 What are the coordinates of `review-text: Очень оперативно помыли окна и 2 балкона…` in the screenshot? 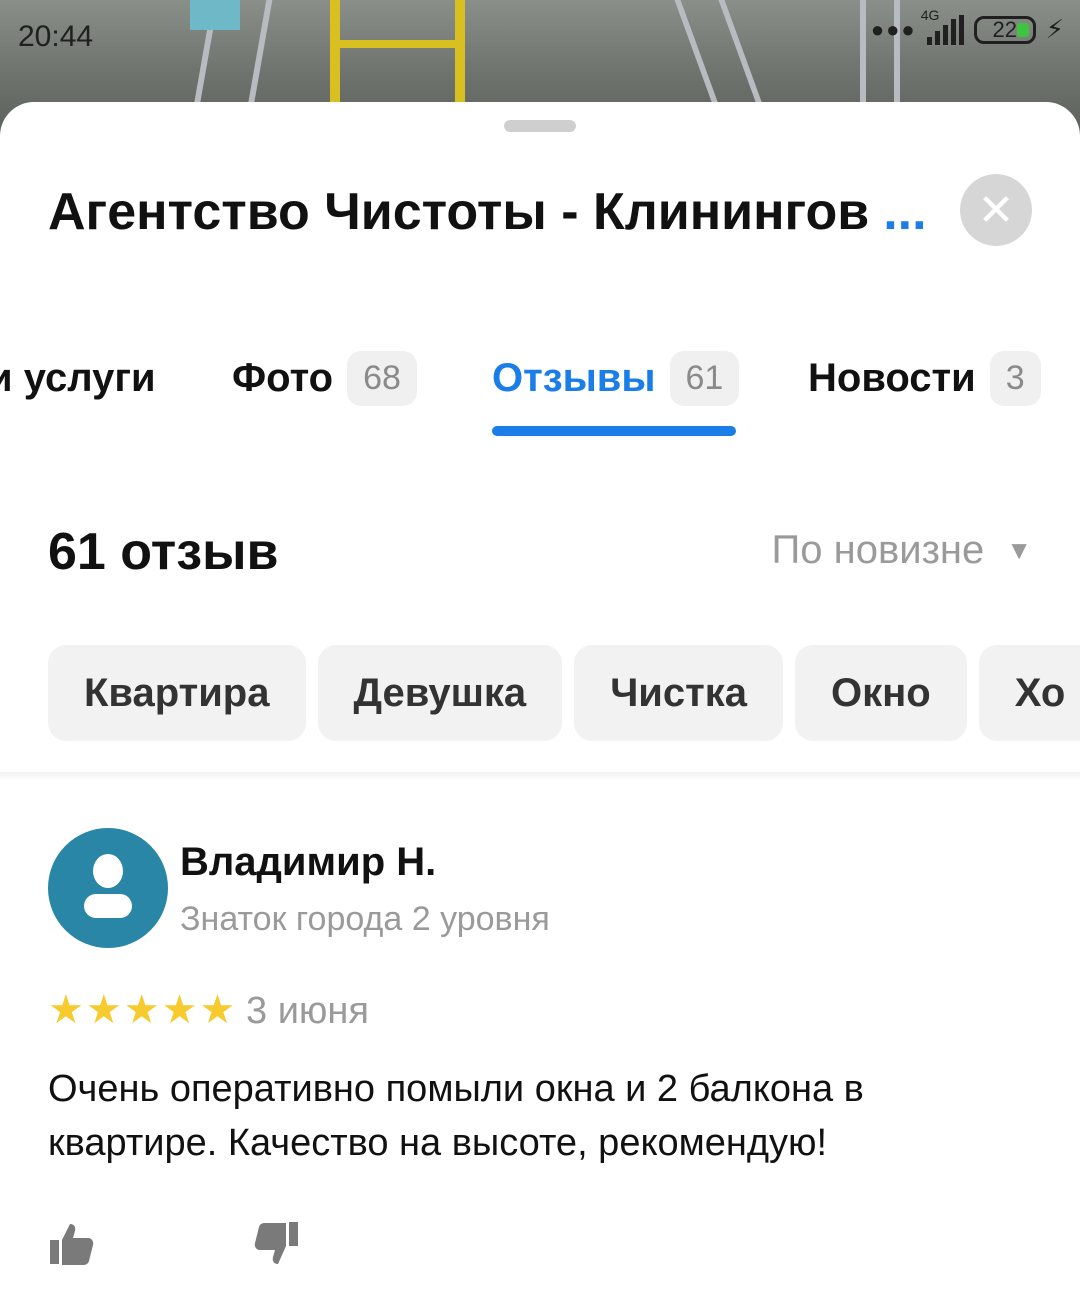 It's located at (456, 1116).